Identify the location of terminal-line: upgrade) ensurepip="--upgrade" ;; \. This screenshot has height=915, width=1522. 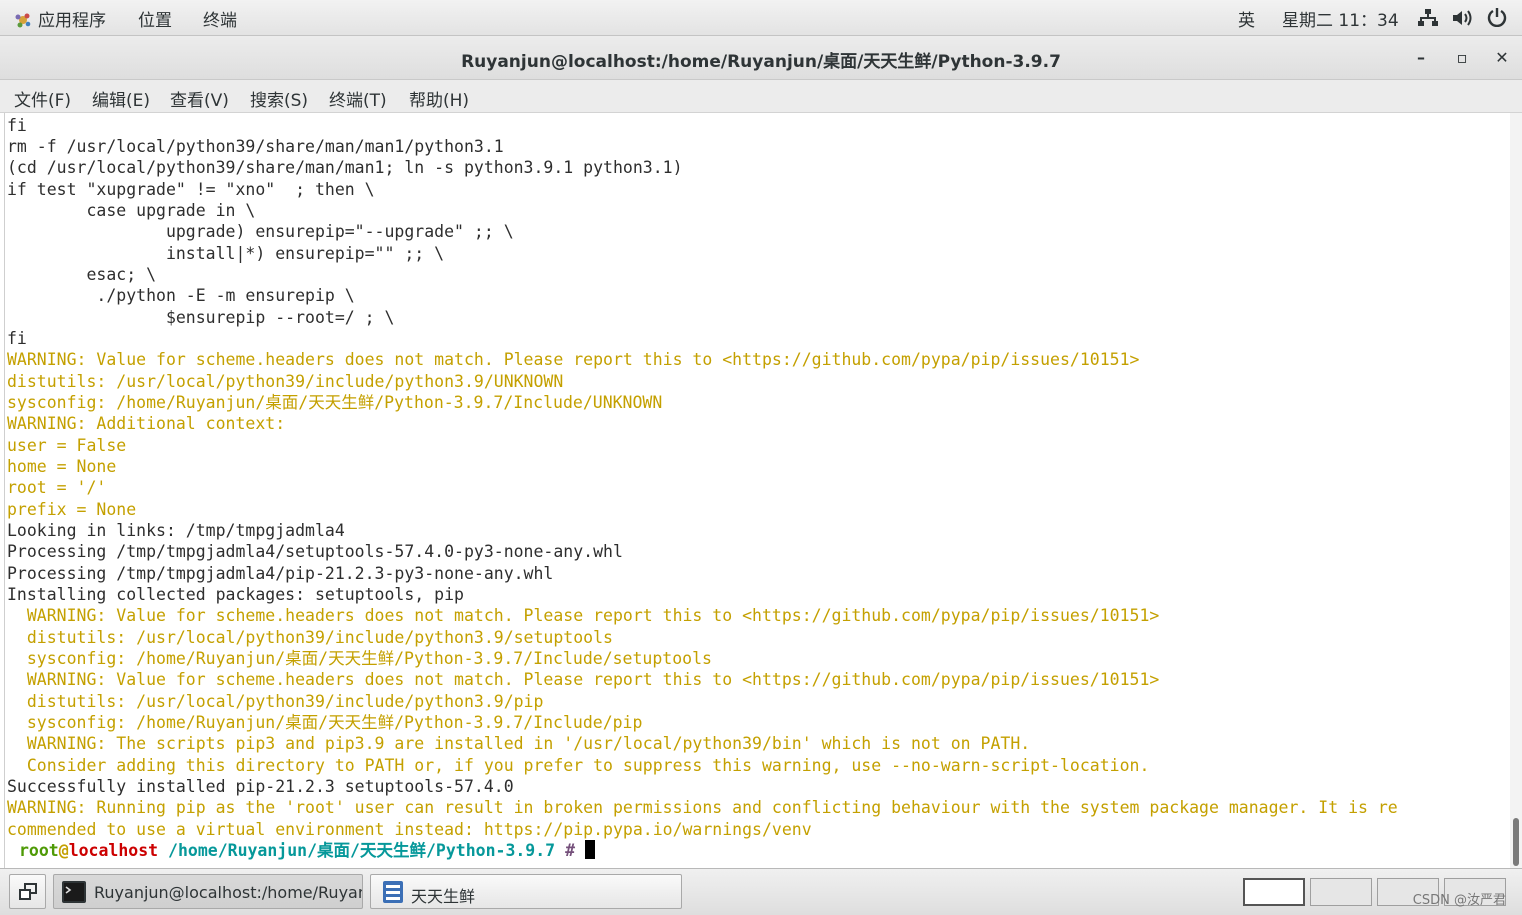
(260, 231).